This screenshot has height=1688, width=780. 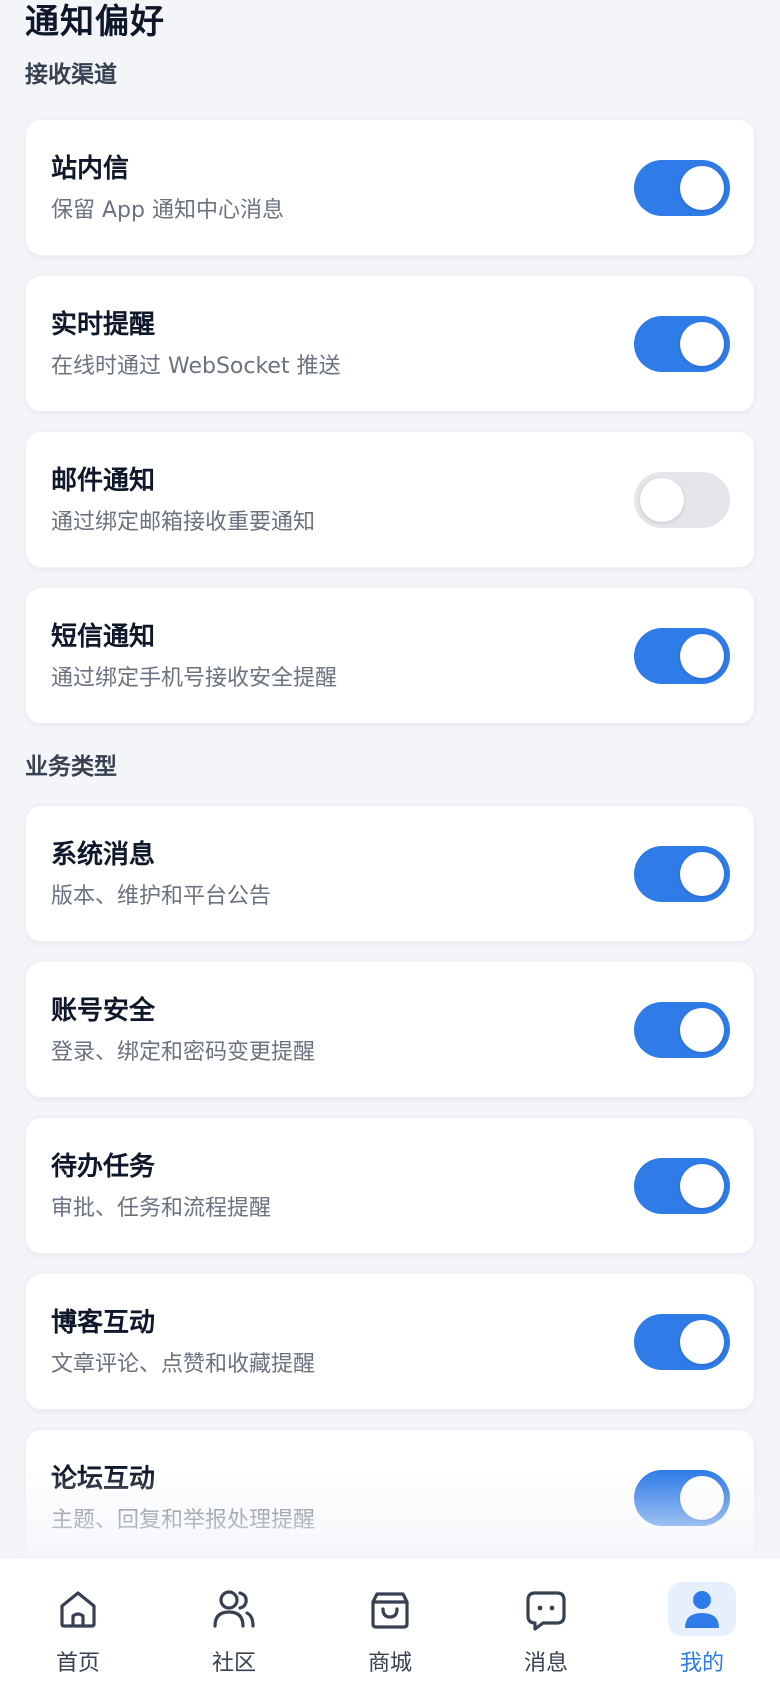 What do you see at coordinates (103, 1167) in the screenshot?
I see `setting-title: 待办任务` at bounding box center [103, 1167].